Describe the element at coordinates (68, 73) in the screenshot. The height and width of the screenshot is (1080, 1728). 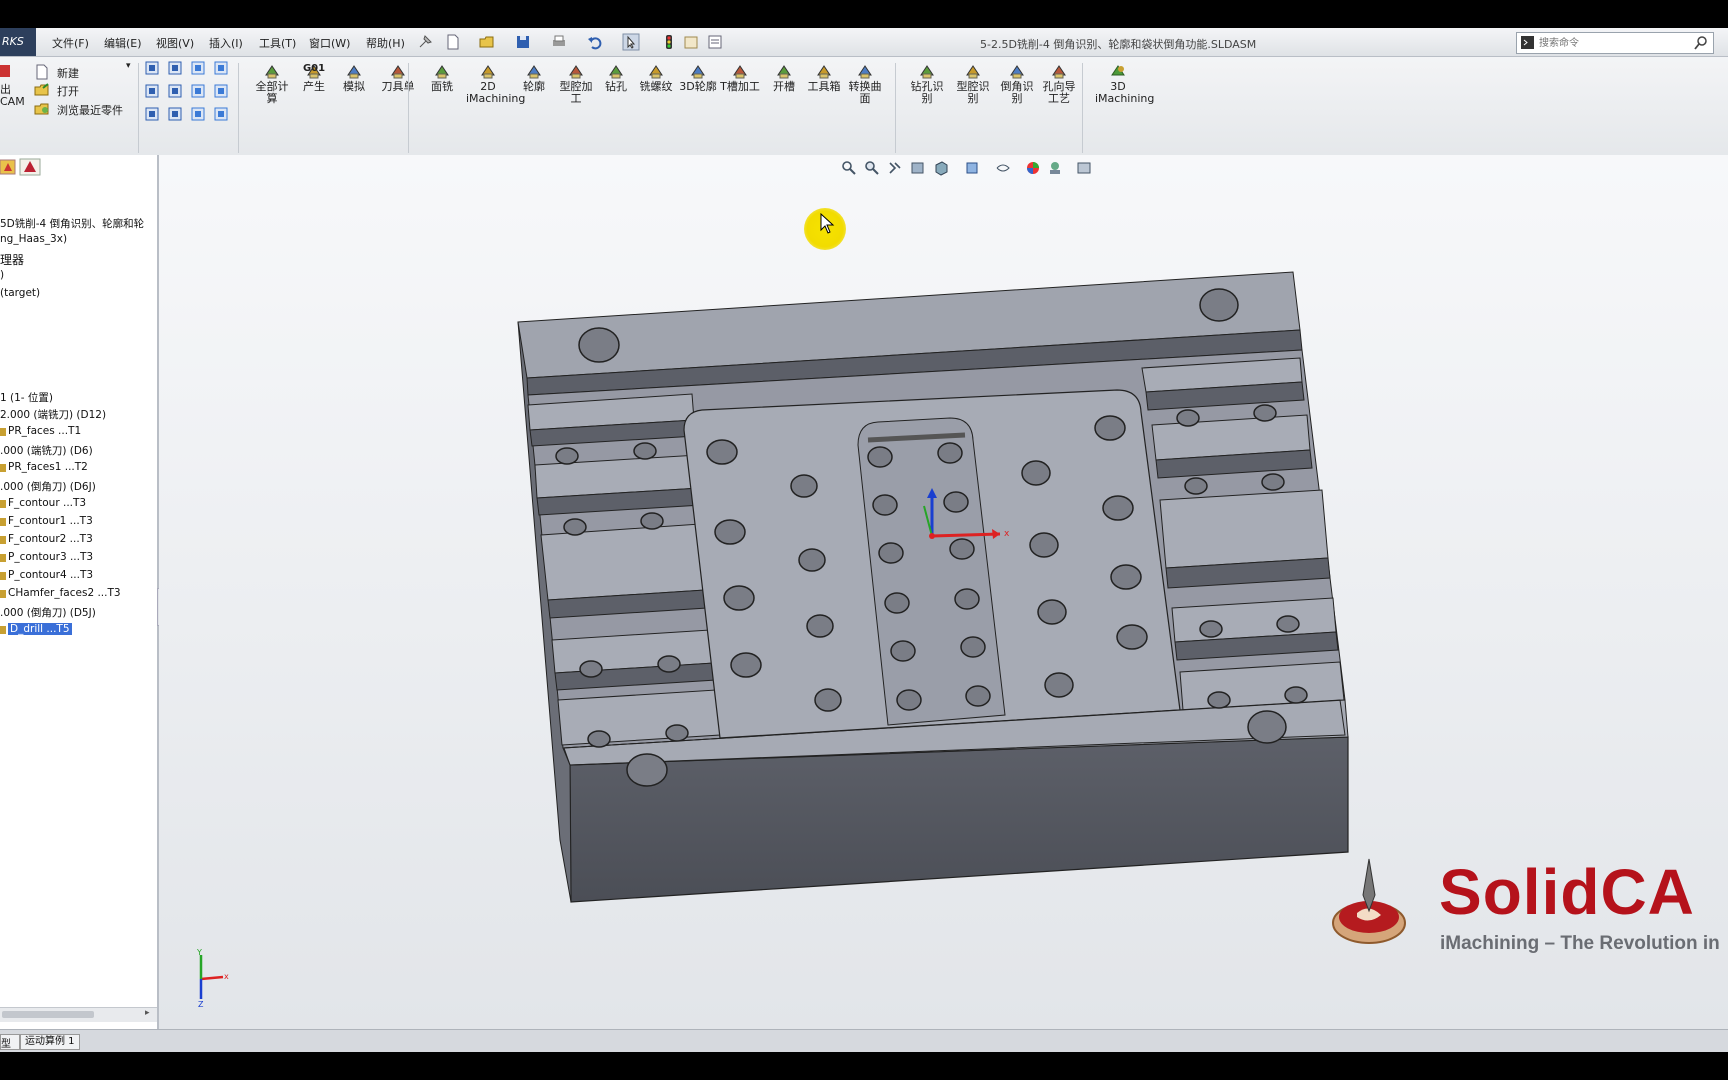
I see `new-button: 新建` at that location.